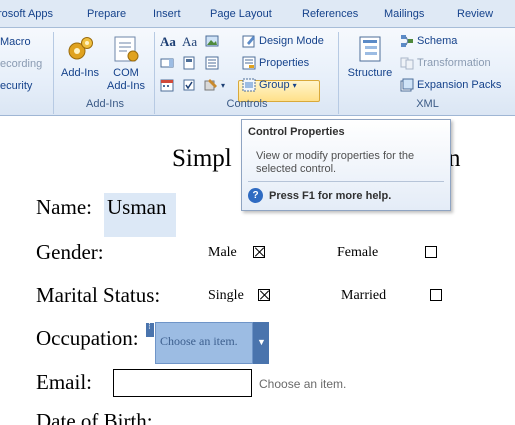 This screenshot has width=515, height=425. What do you see at coordinates (370, 73) in the screenshot?
I see `structure-label: Structure` at bounding box center [370, 73].